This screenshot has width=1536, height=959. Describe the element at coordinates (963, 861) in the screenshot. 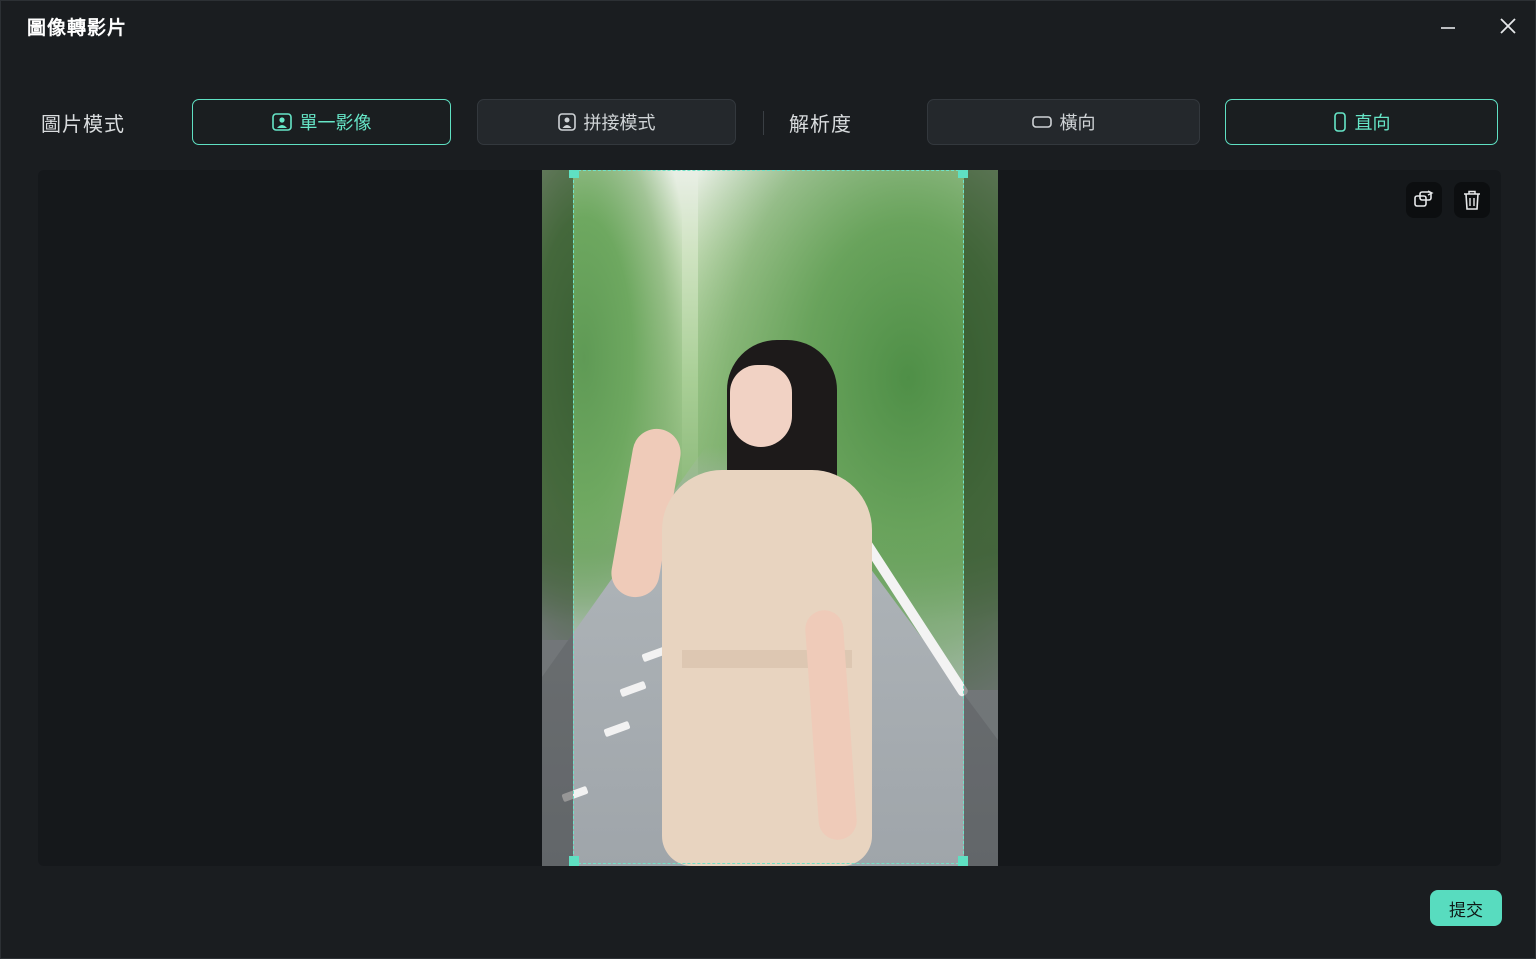

I see `crop-handle-bottom-right` at that location.